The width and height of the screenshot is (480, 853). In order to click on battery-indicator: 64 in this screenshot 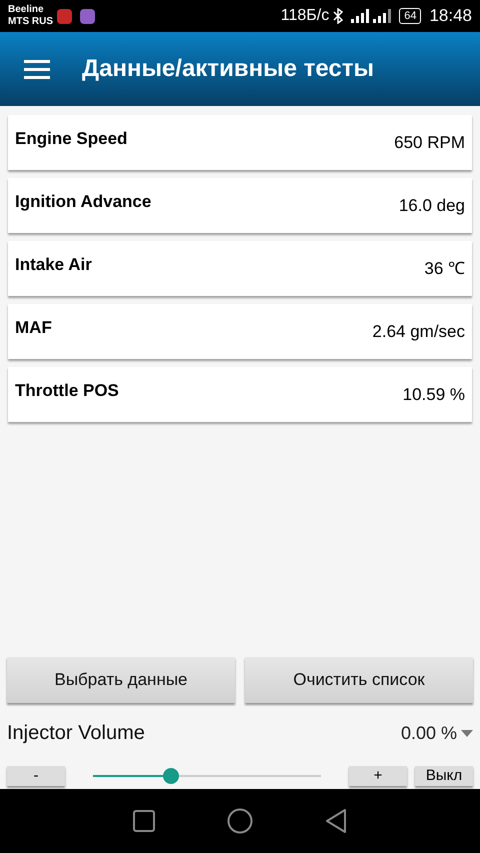, I will do `click(410, 16)`.